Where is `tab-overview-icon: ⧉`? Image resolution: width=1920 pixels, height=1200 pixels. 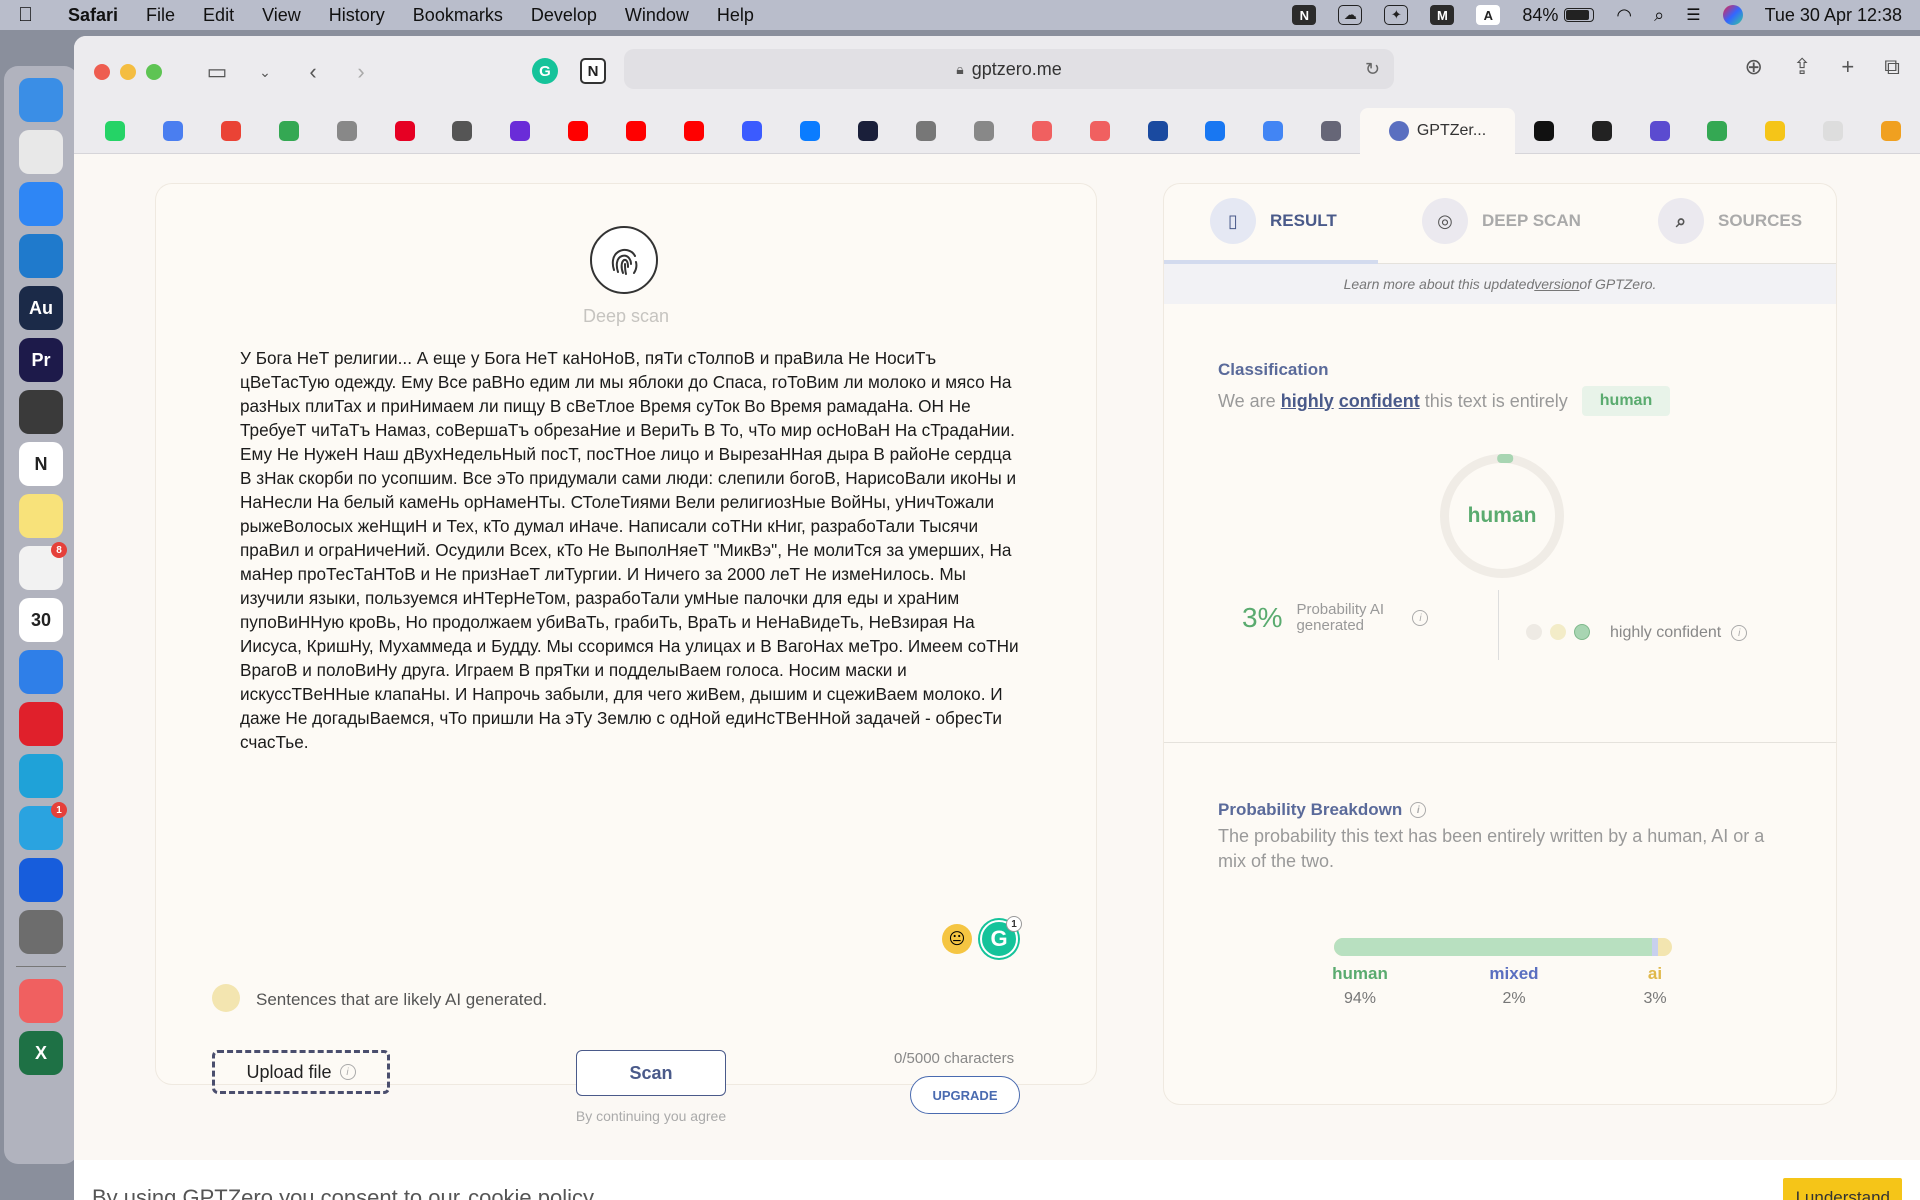 tab-overview-icon: ⧉ is located at coordinates (1892, 67).